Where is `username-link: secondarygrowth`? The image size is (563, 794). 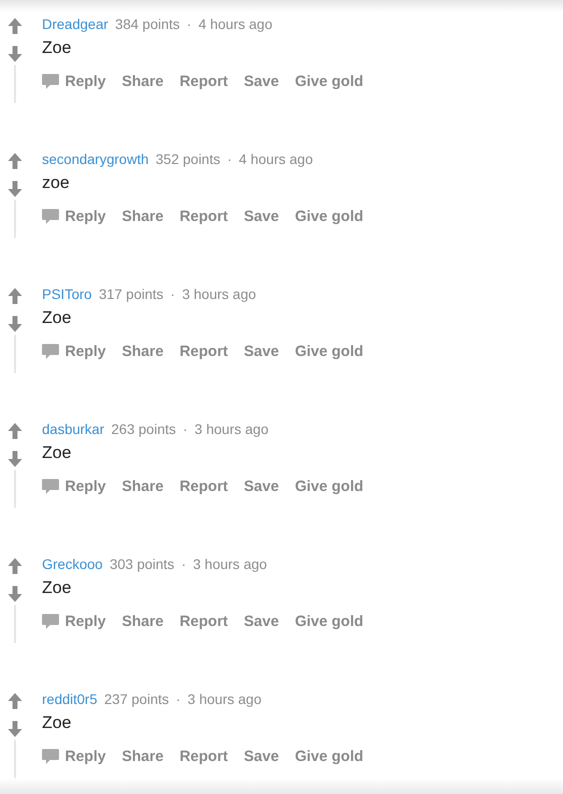 username-link: secondarygrowth is located at coordinates (95, 159).